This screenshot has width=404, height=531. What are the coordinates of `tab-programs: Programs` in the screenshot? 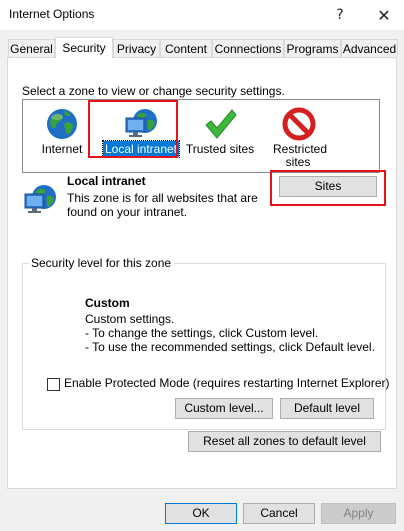 It's located at (312, 48).